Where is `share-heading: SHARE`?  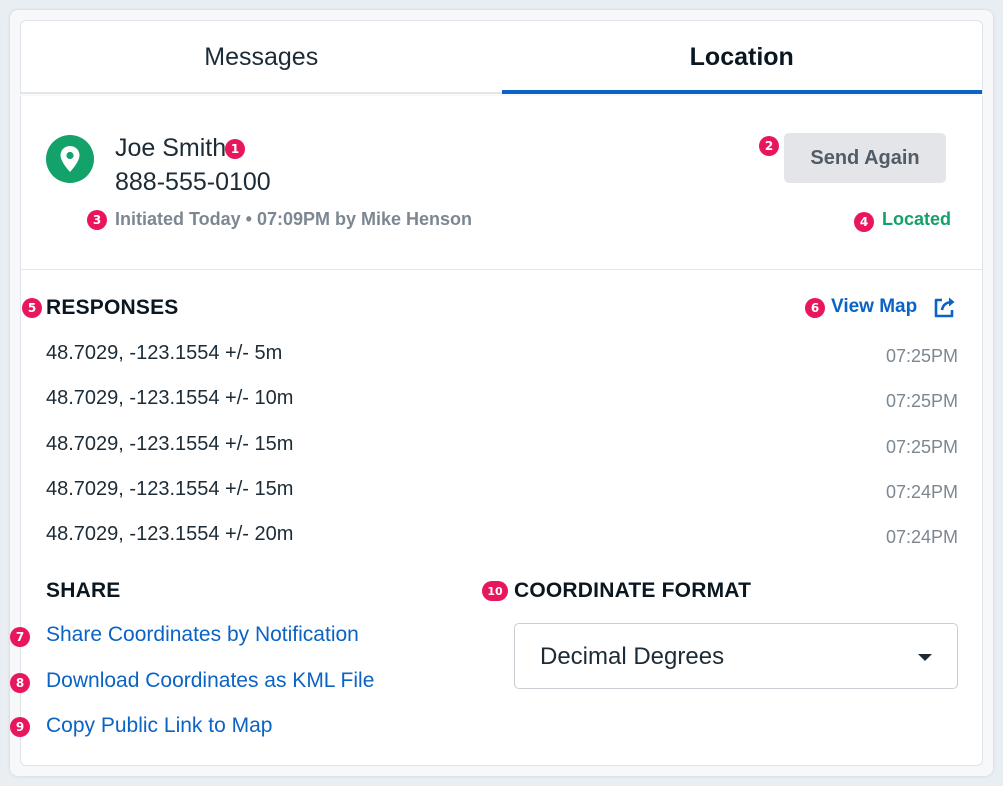 share-heading: SHARE is located at coordinates (83, 590).